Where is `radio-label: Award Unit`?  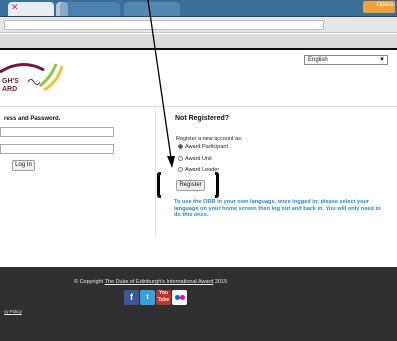 radio-label: Award Unit is located at coordinates (198, 159).